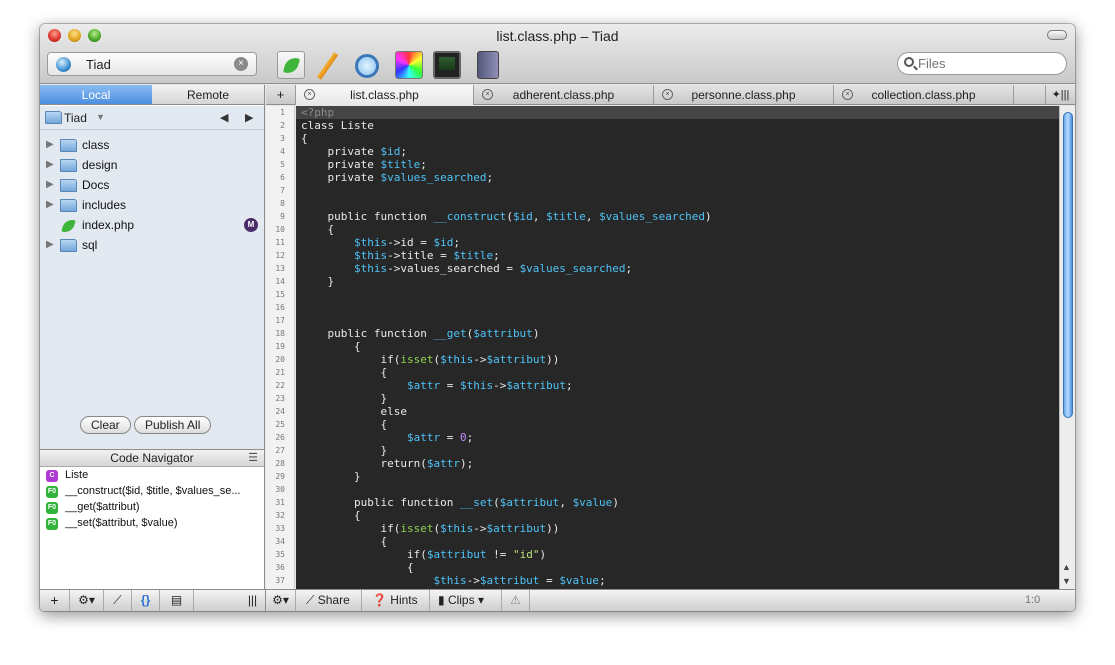 Image resolution: width=1115 pixels, height=665 pixels. I want to click on scroll-down-arrow-icon: ▼, so click(1066, 581).